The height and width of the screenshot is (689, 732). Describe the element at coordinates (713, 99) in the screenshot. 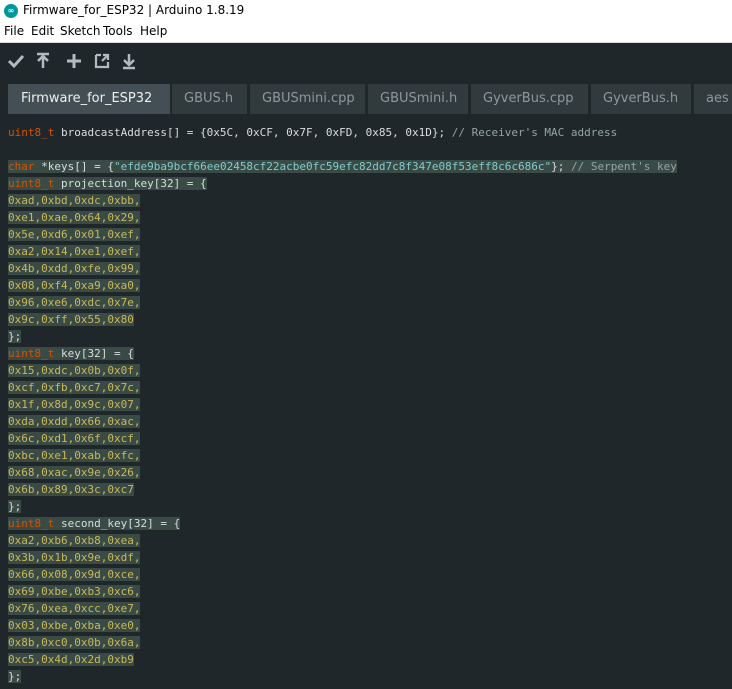

I see `tab-aes: aes` at that location.